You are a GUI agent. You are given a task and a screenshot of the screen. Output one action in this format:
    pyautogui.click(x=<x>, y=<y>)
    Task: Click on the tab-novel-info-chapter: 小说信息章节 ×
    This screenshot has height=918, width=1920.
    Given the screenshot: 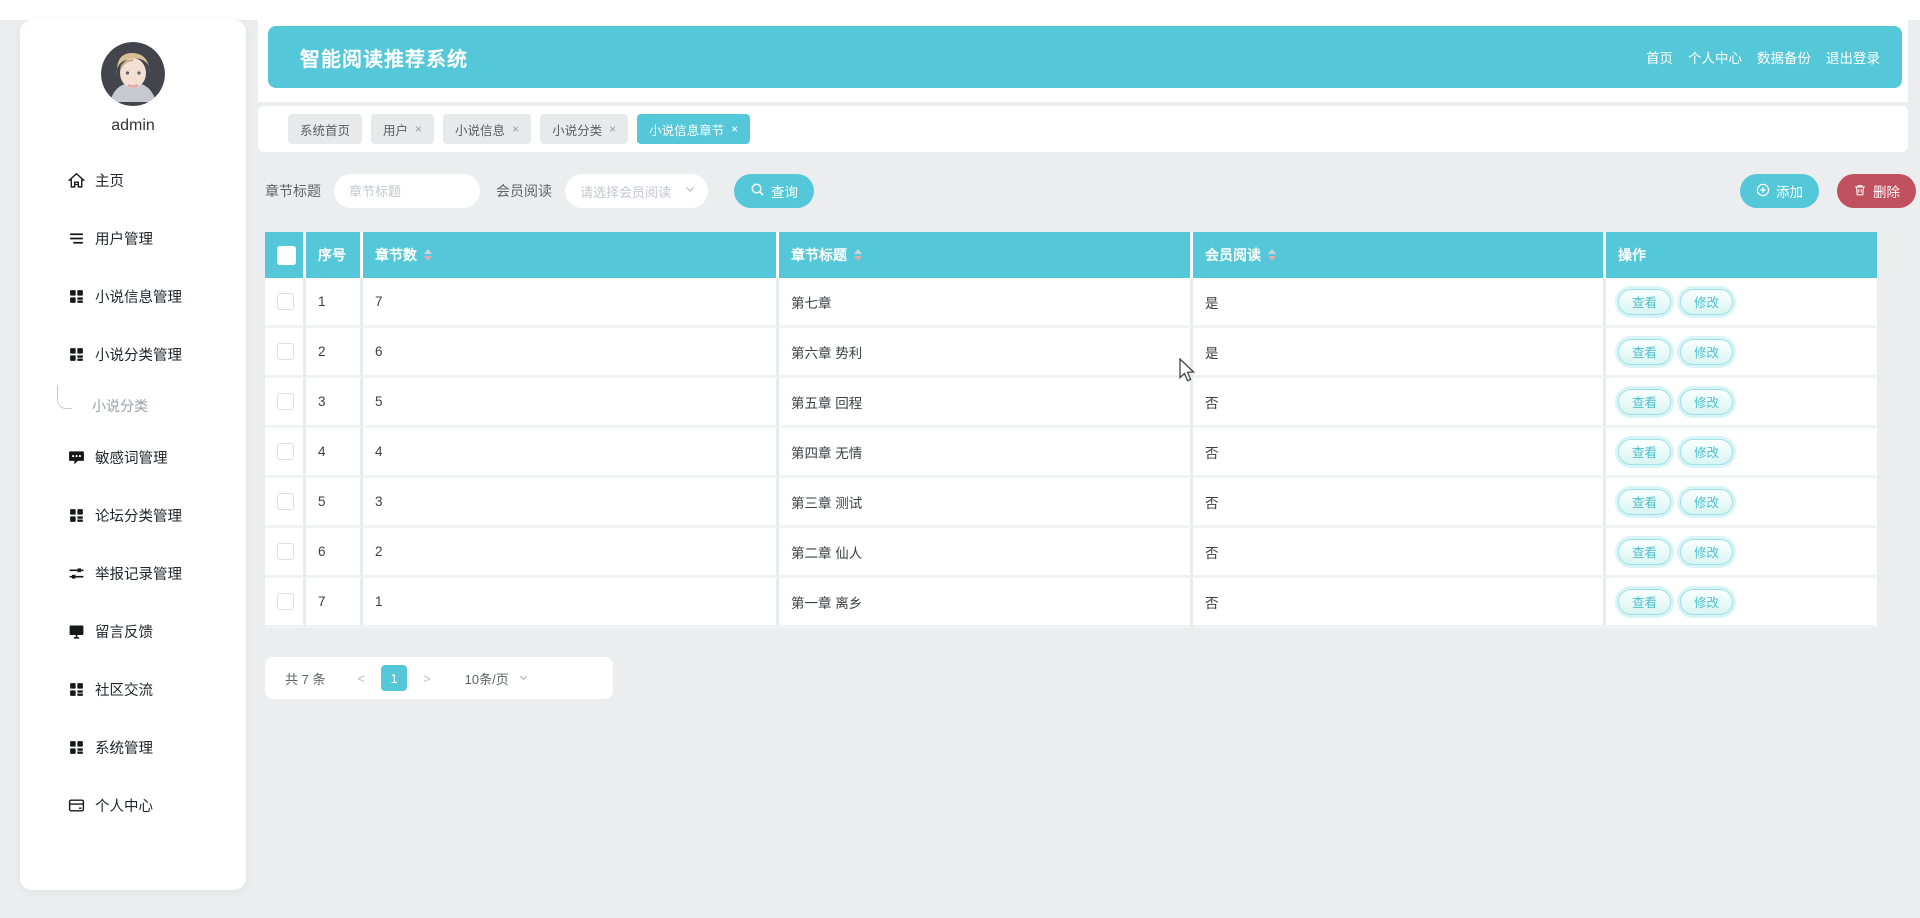 What is the action you would take?
    pyautogui.click(x=694, y=129)
    